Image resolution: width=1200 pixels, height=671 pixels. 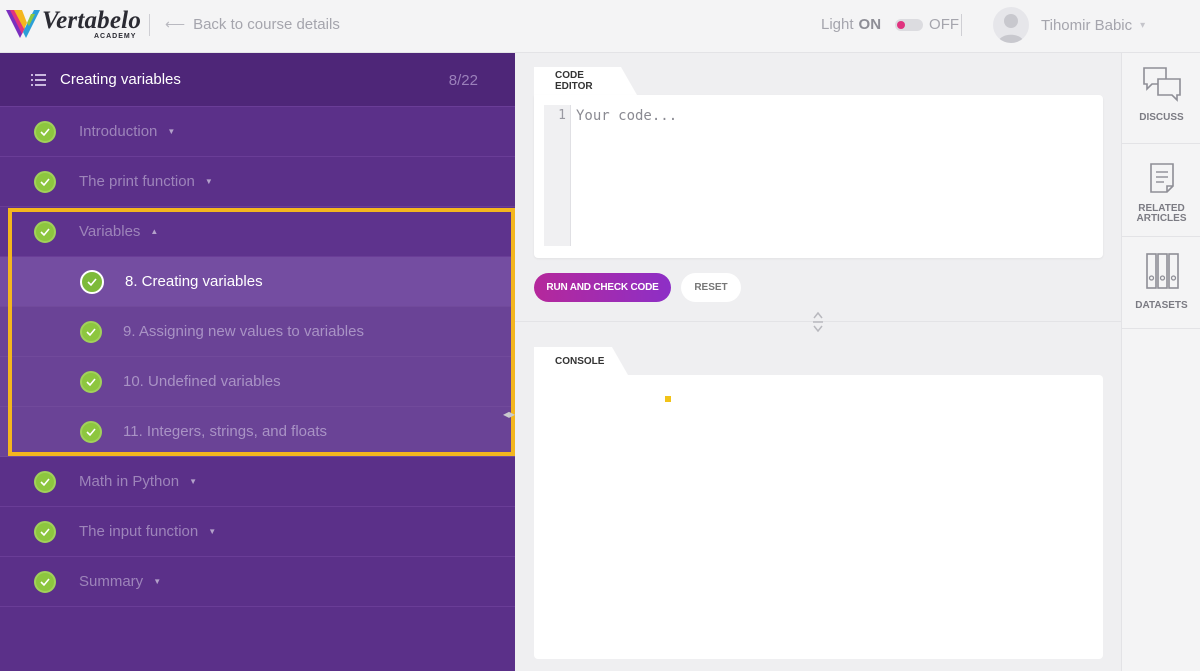 I want to click on console-cursor, so click(x=668, y=399).